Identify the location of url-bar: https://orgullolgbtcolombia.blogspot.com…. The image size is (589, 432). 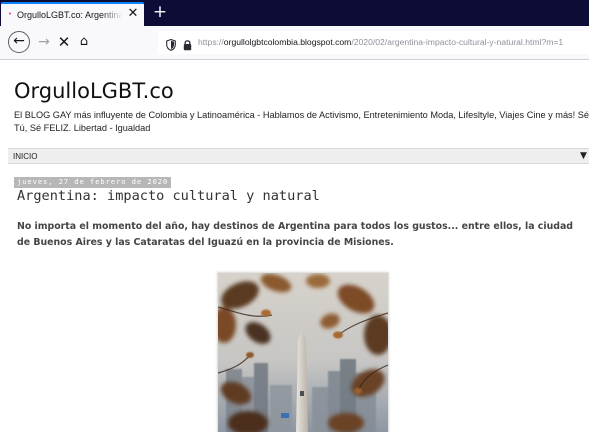
(373, 42).